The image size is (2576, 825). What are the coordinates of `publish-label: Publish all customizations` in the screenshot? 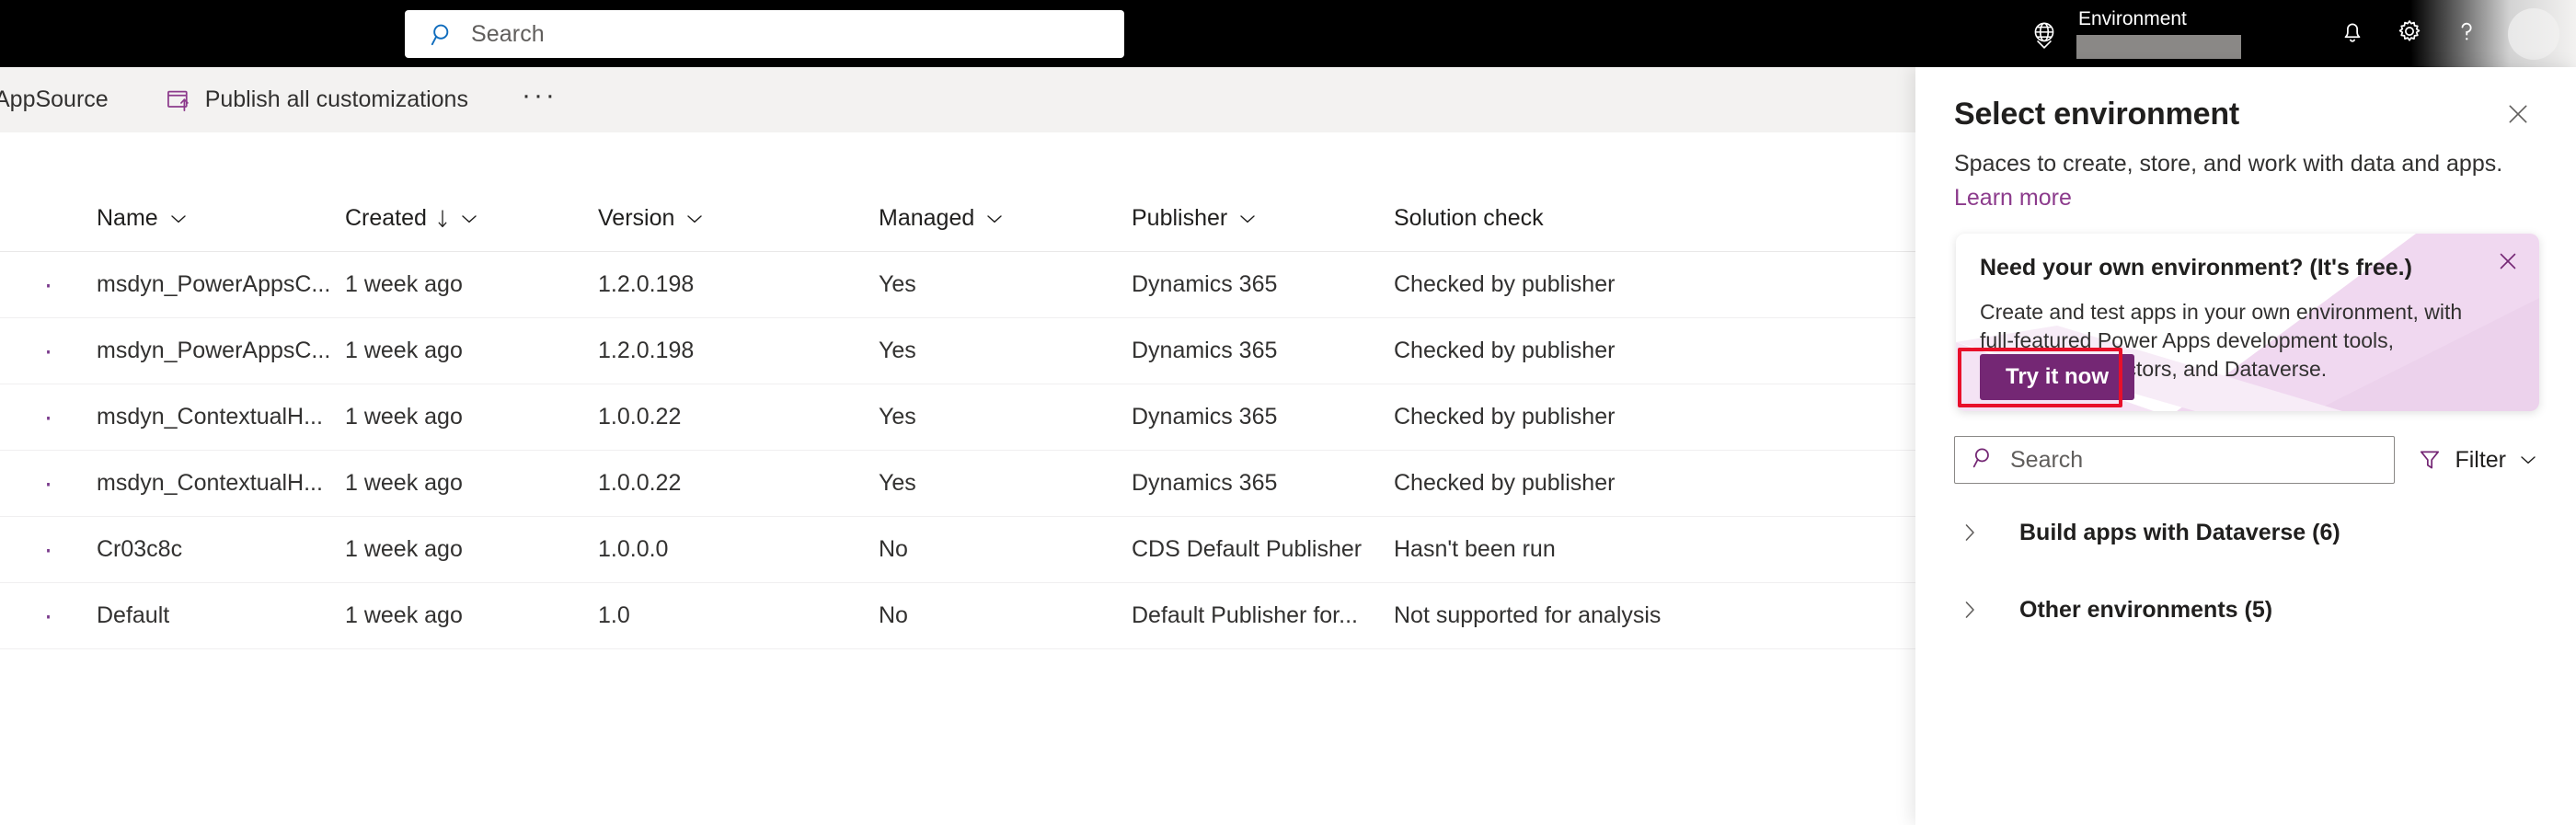 It's located at (336, 99).